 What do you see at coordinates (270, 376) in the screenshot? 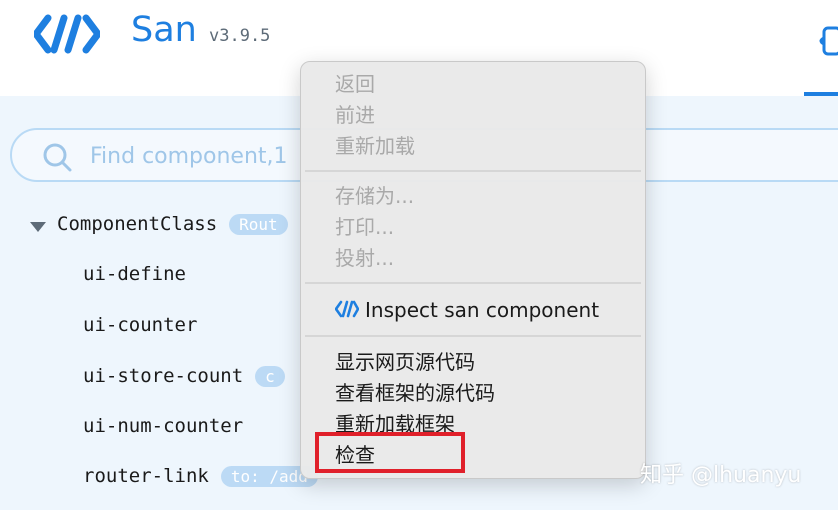
I see `node-badge: c` at bounding box center [270, 376].